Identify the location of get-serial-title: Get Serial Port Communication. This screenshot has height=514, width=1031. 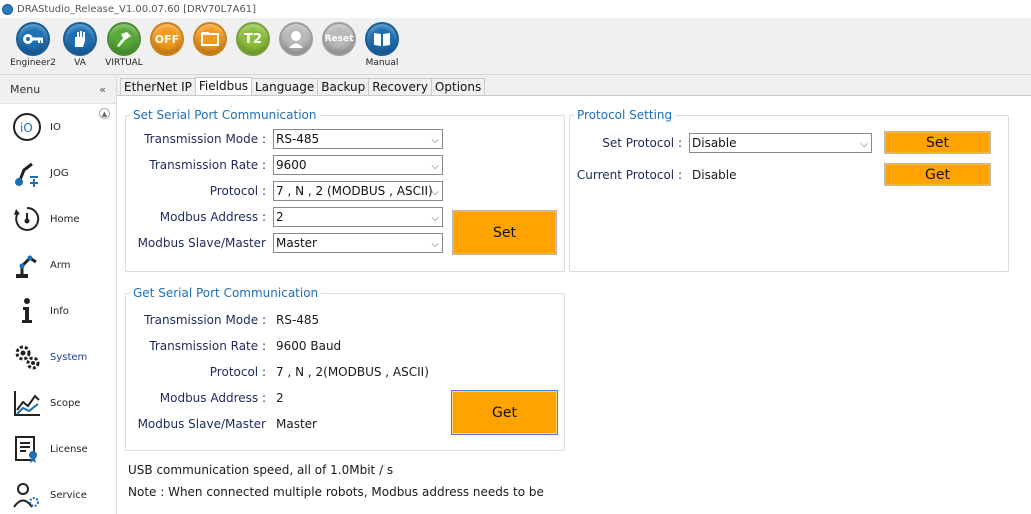
(226, 293).